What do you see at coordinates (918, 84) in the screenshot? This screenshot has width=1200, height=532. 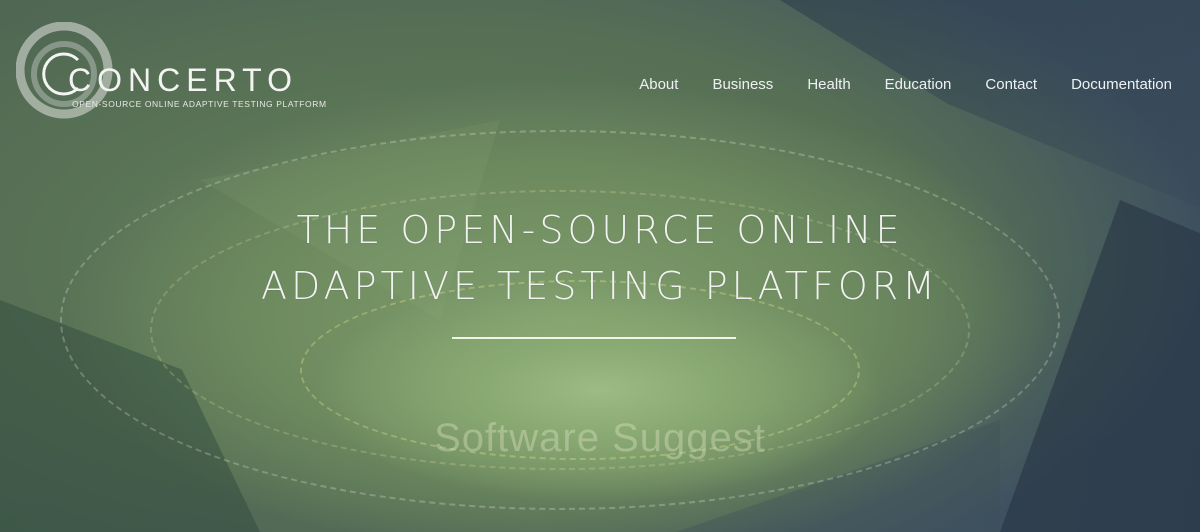 I see `nav-education: Education` at bounding box center [918, 84].